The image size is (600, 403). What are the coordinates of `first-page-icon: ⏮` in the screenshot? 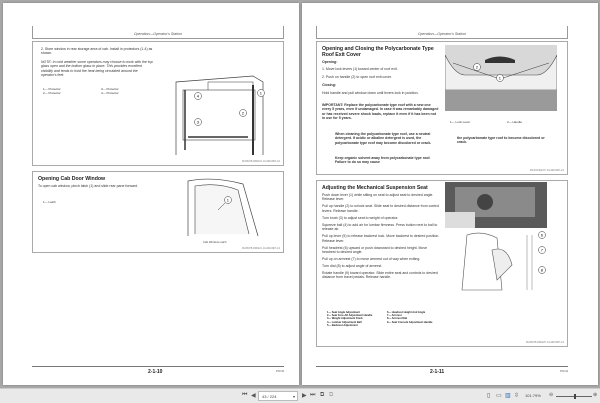 It's located at (244, 395).